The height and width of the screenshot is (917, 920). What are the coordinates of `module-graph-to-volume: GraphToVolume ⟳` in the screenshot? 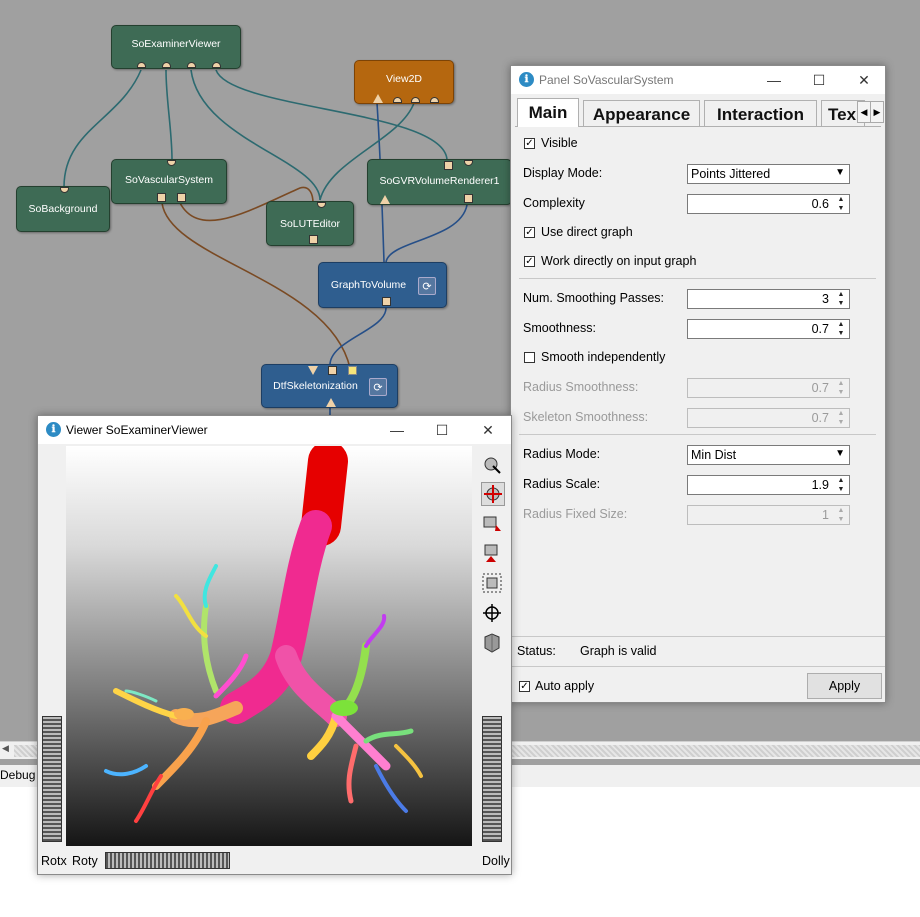 It's located at (382, 285).